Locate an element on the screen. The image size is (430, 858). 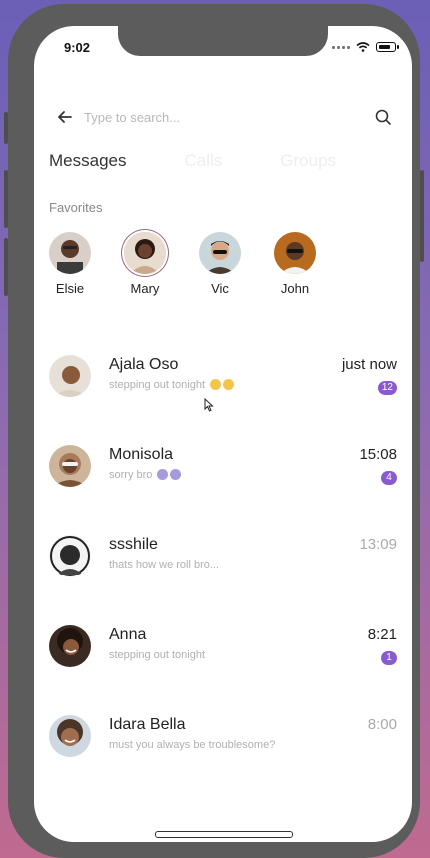
status-time: 9:02 is located at coordinates (77, 47).